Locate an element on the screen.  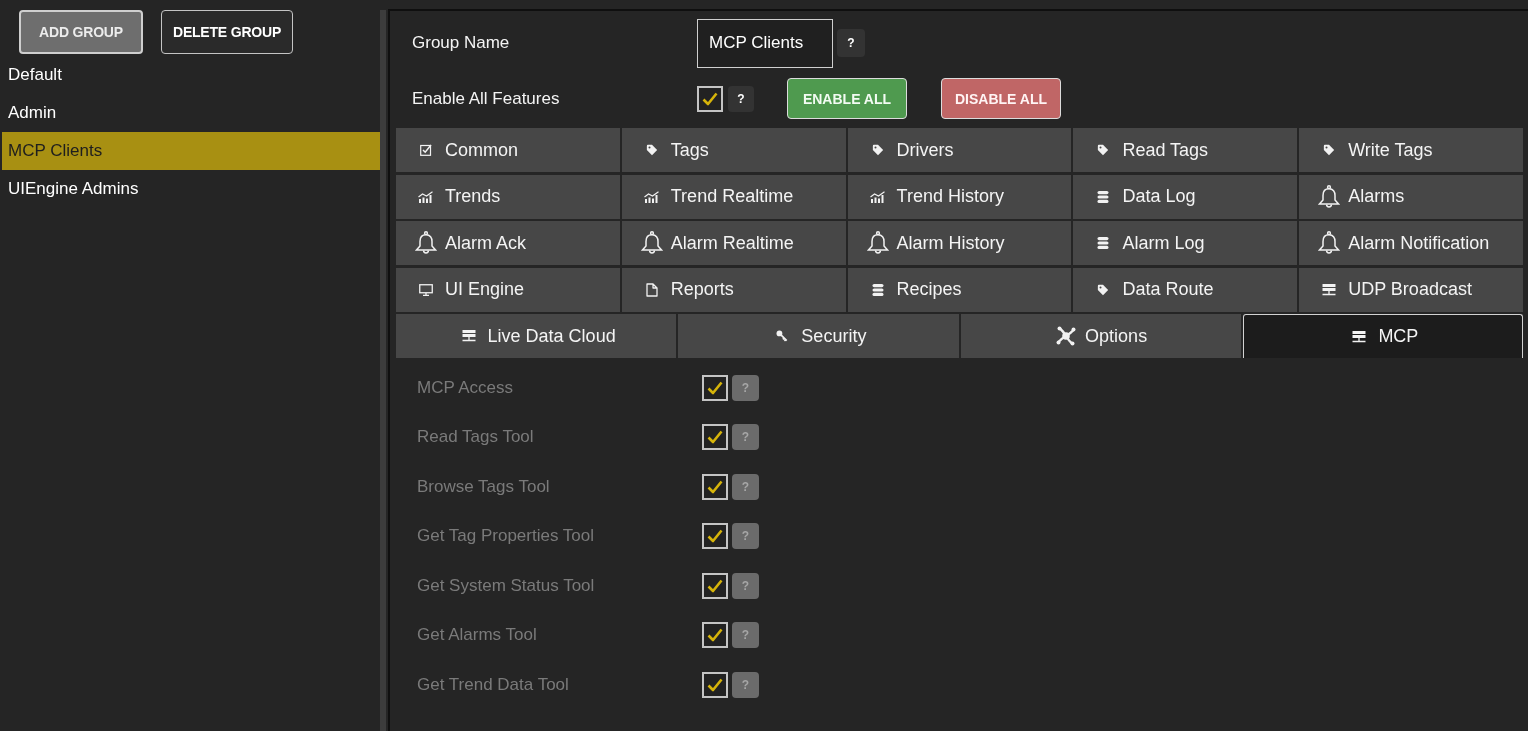
setting-label: MCP Access is located at coordinates (466, 387).